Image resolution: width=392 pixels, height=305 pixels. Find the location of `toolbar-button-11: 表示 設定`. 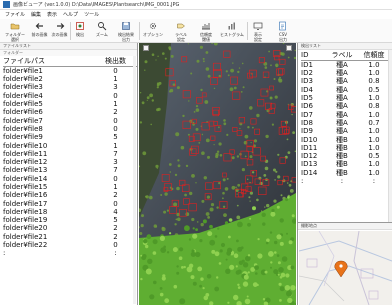

toolbar-button-11: 表示 設定 is located at coordinates (258, 31).